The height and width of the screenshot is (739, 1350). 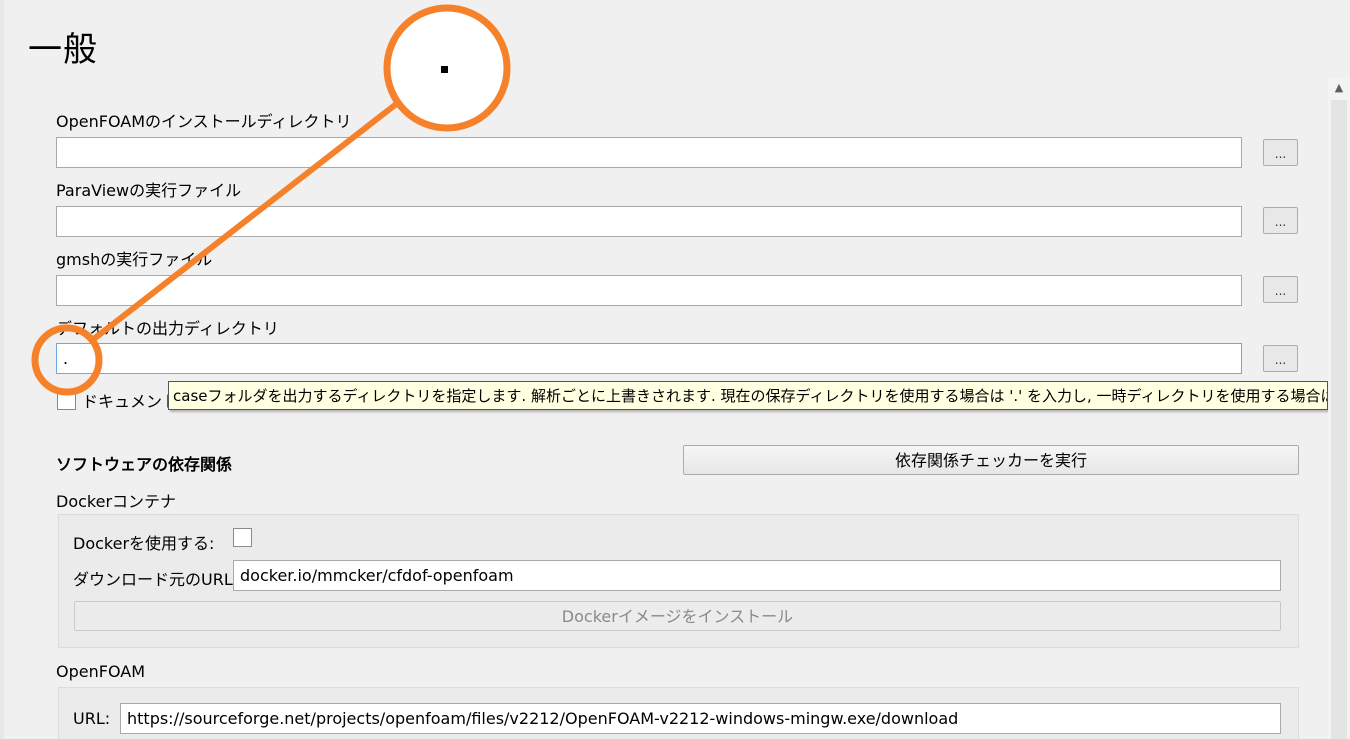 What do you see at coordinates (444, 69) in the screenshot?
I see `zoom-cursor-dot` at bounding box center [444, 69].